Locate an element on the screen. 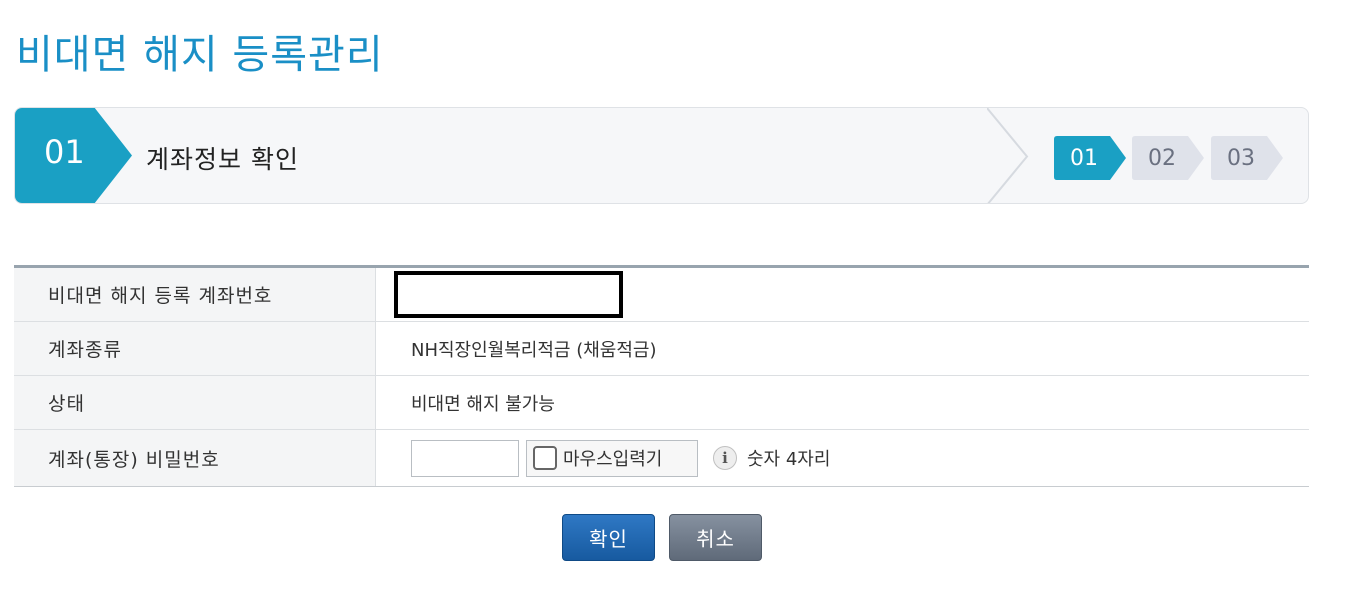 The width and height of the screenshot is (1347, 591). table-row: 계좌(통장) 비밀번호 마우스입력기 i 숫자 4자리 is located at coordinates (661, 458).